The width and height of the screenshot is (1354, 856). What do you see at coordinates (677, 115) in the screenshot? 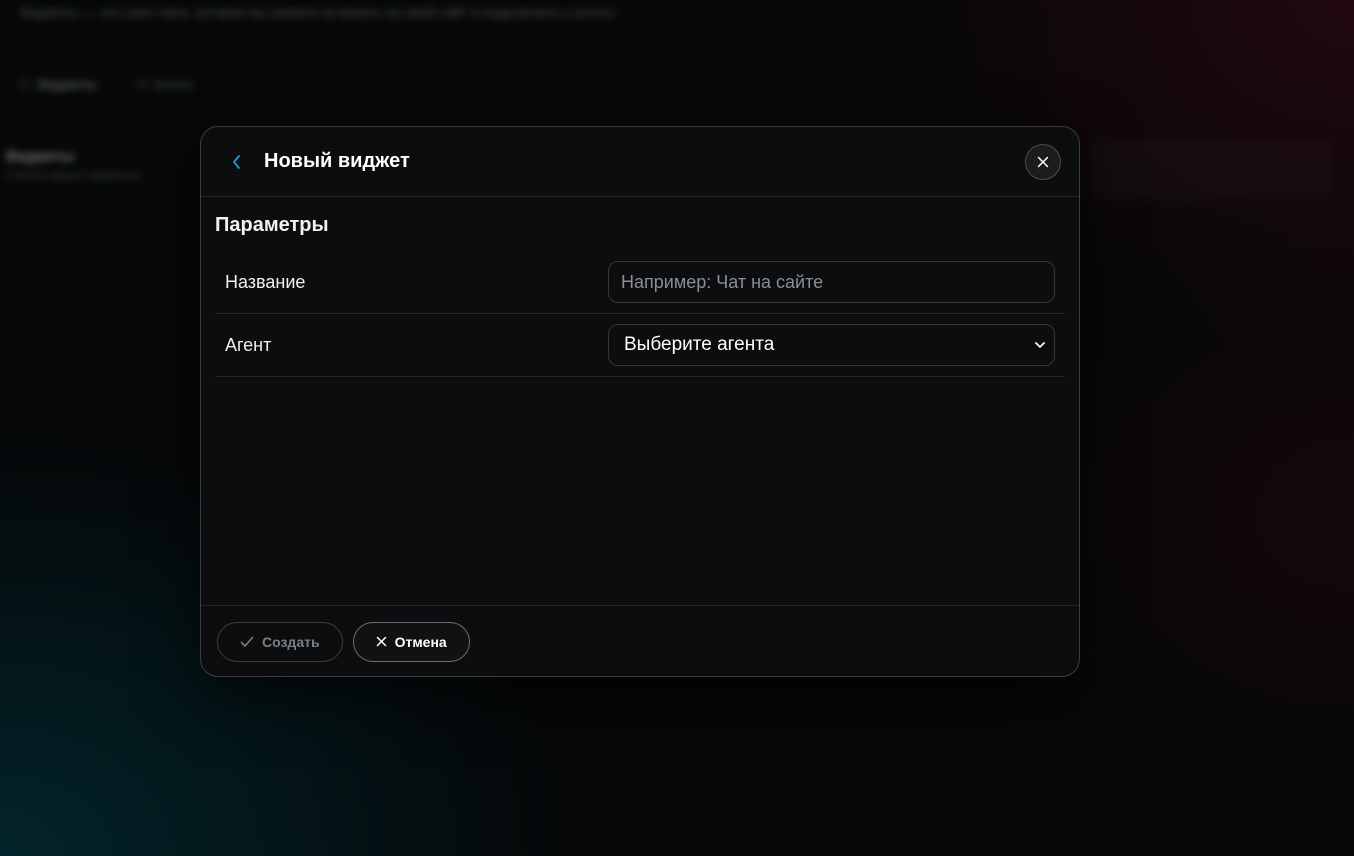
I see `background-divider` at bounding box center [677, 115].